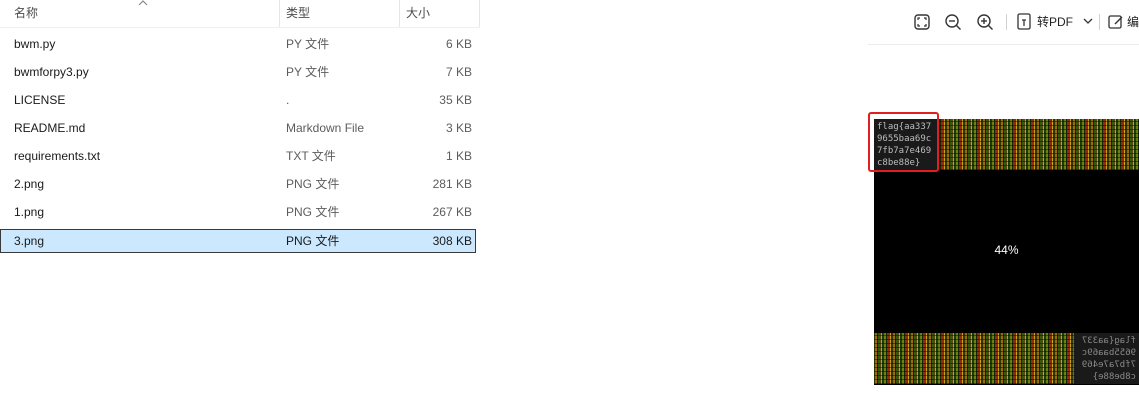 This screenshot has height=419, width=1139. I want to click on edit-icon, so click(1116, 22).